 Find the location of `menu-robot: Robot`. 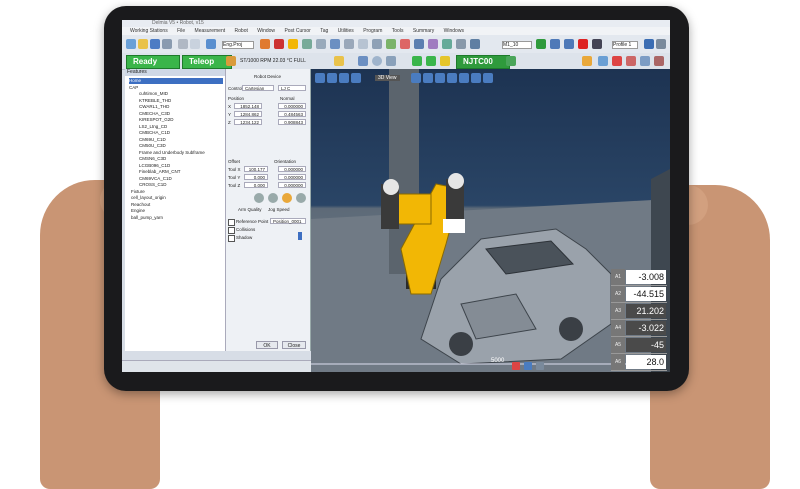

menu-robot: Robot is located at coordinates (241, 31).